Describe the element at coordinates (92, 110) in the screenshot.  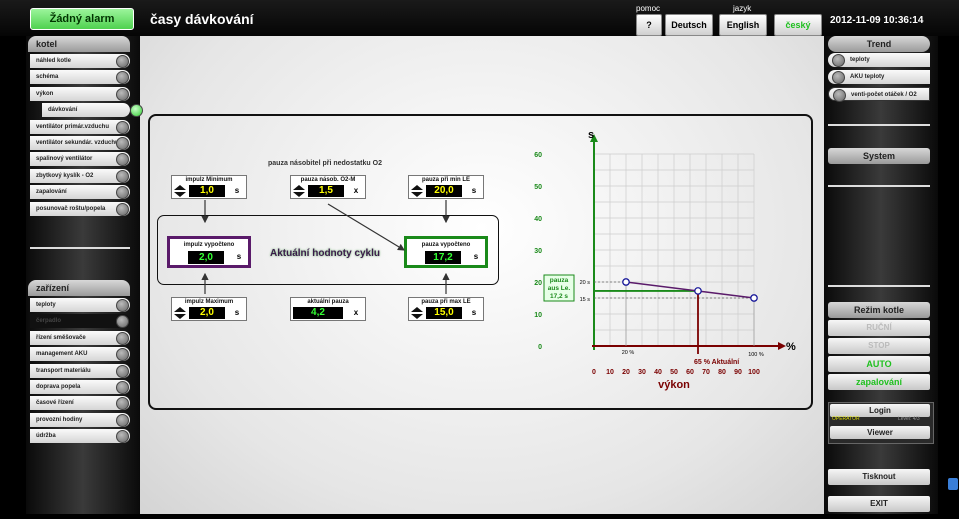
I see `sidebar-kotel-item: dávkování` at that location.